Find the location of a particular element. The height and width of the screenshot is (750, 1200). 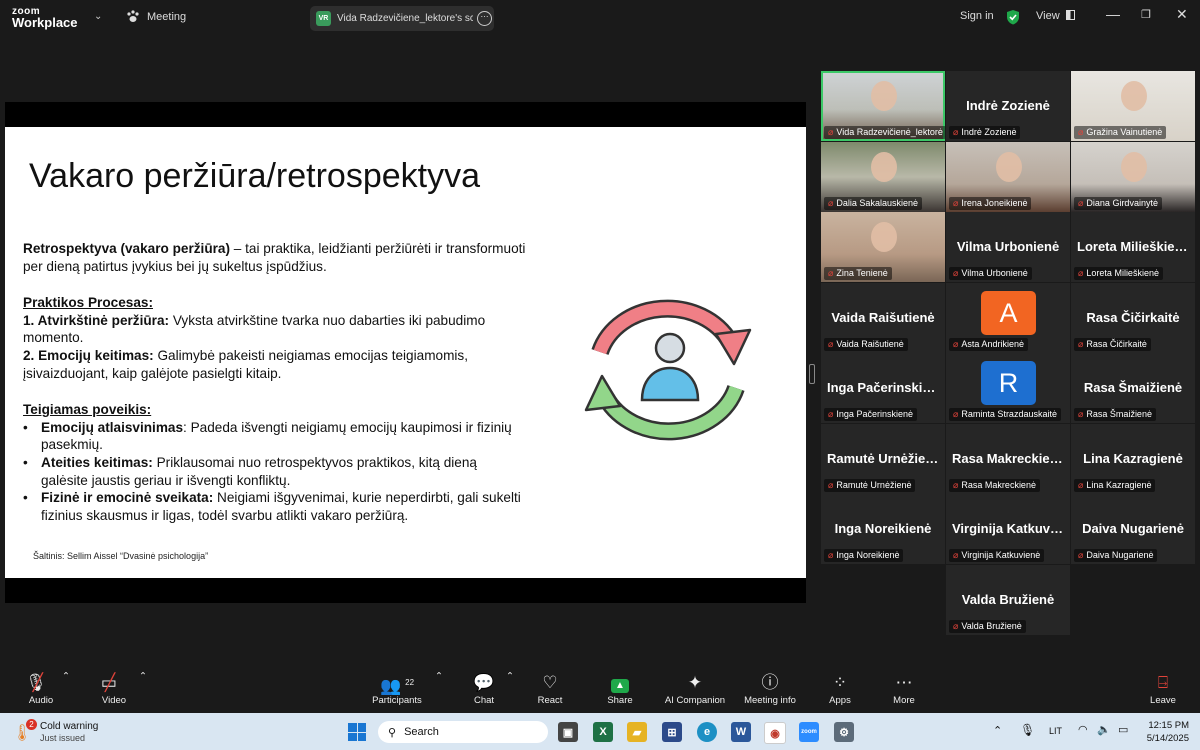

word-icon: W is located at coordinates (741, 732).